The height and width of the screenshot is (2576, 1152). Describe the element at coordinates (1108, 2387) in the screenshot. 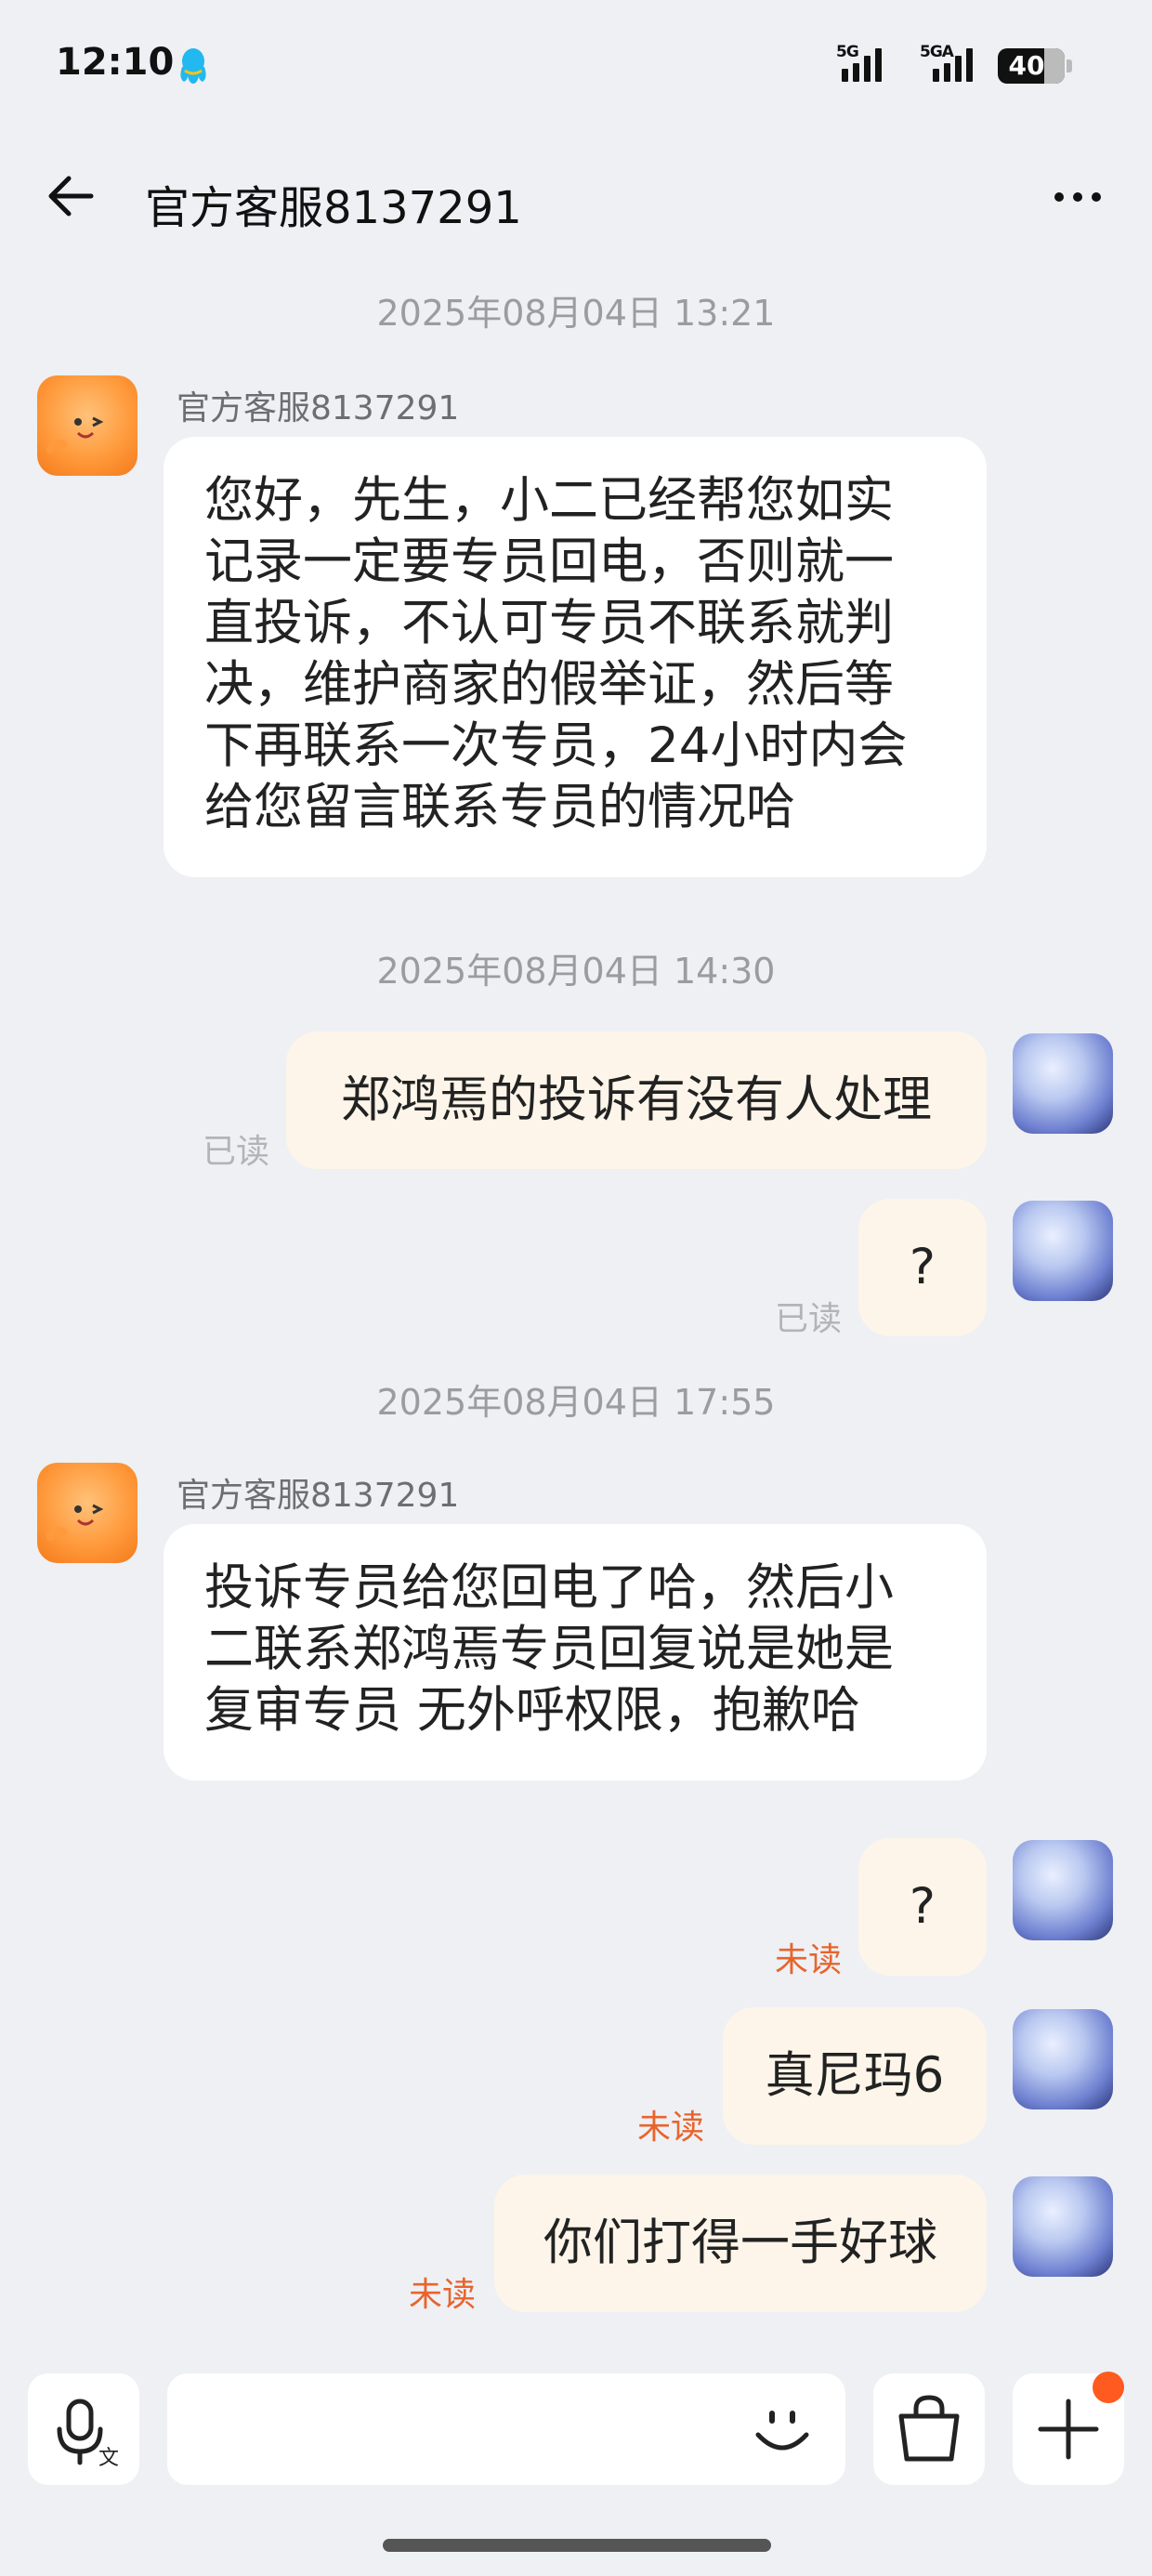

I see `notification-badge` at that location.